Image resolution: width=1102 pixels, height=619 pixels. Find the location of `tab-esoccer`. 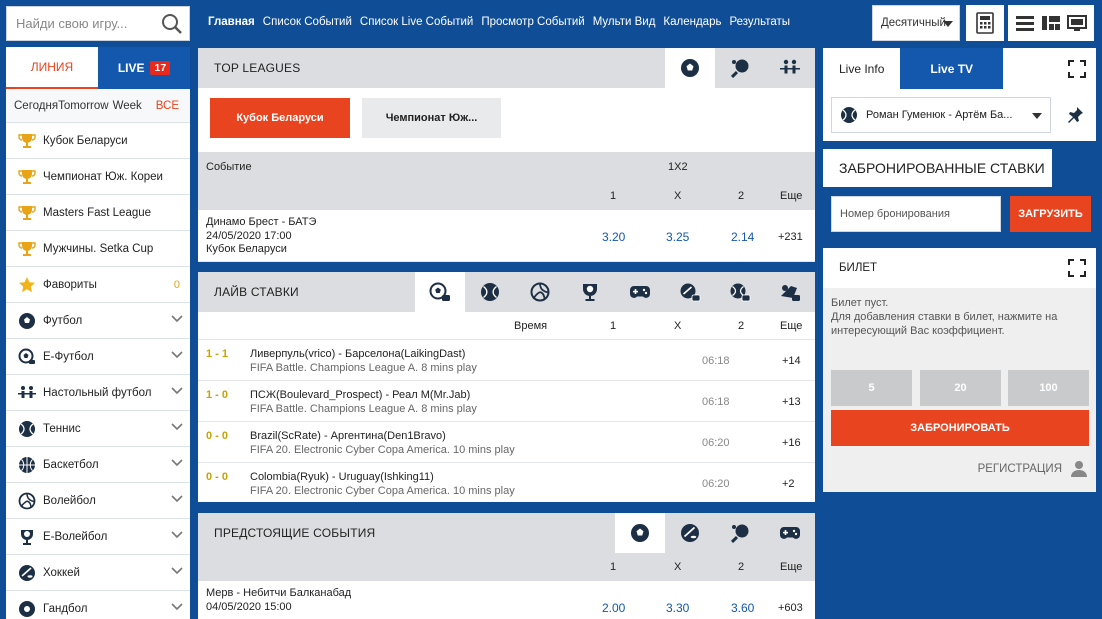

tab-esoccer is located at coordinates (440, 292).